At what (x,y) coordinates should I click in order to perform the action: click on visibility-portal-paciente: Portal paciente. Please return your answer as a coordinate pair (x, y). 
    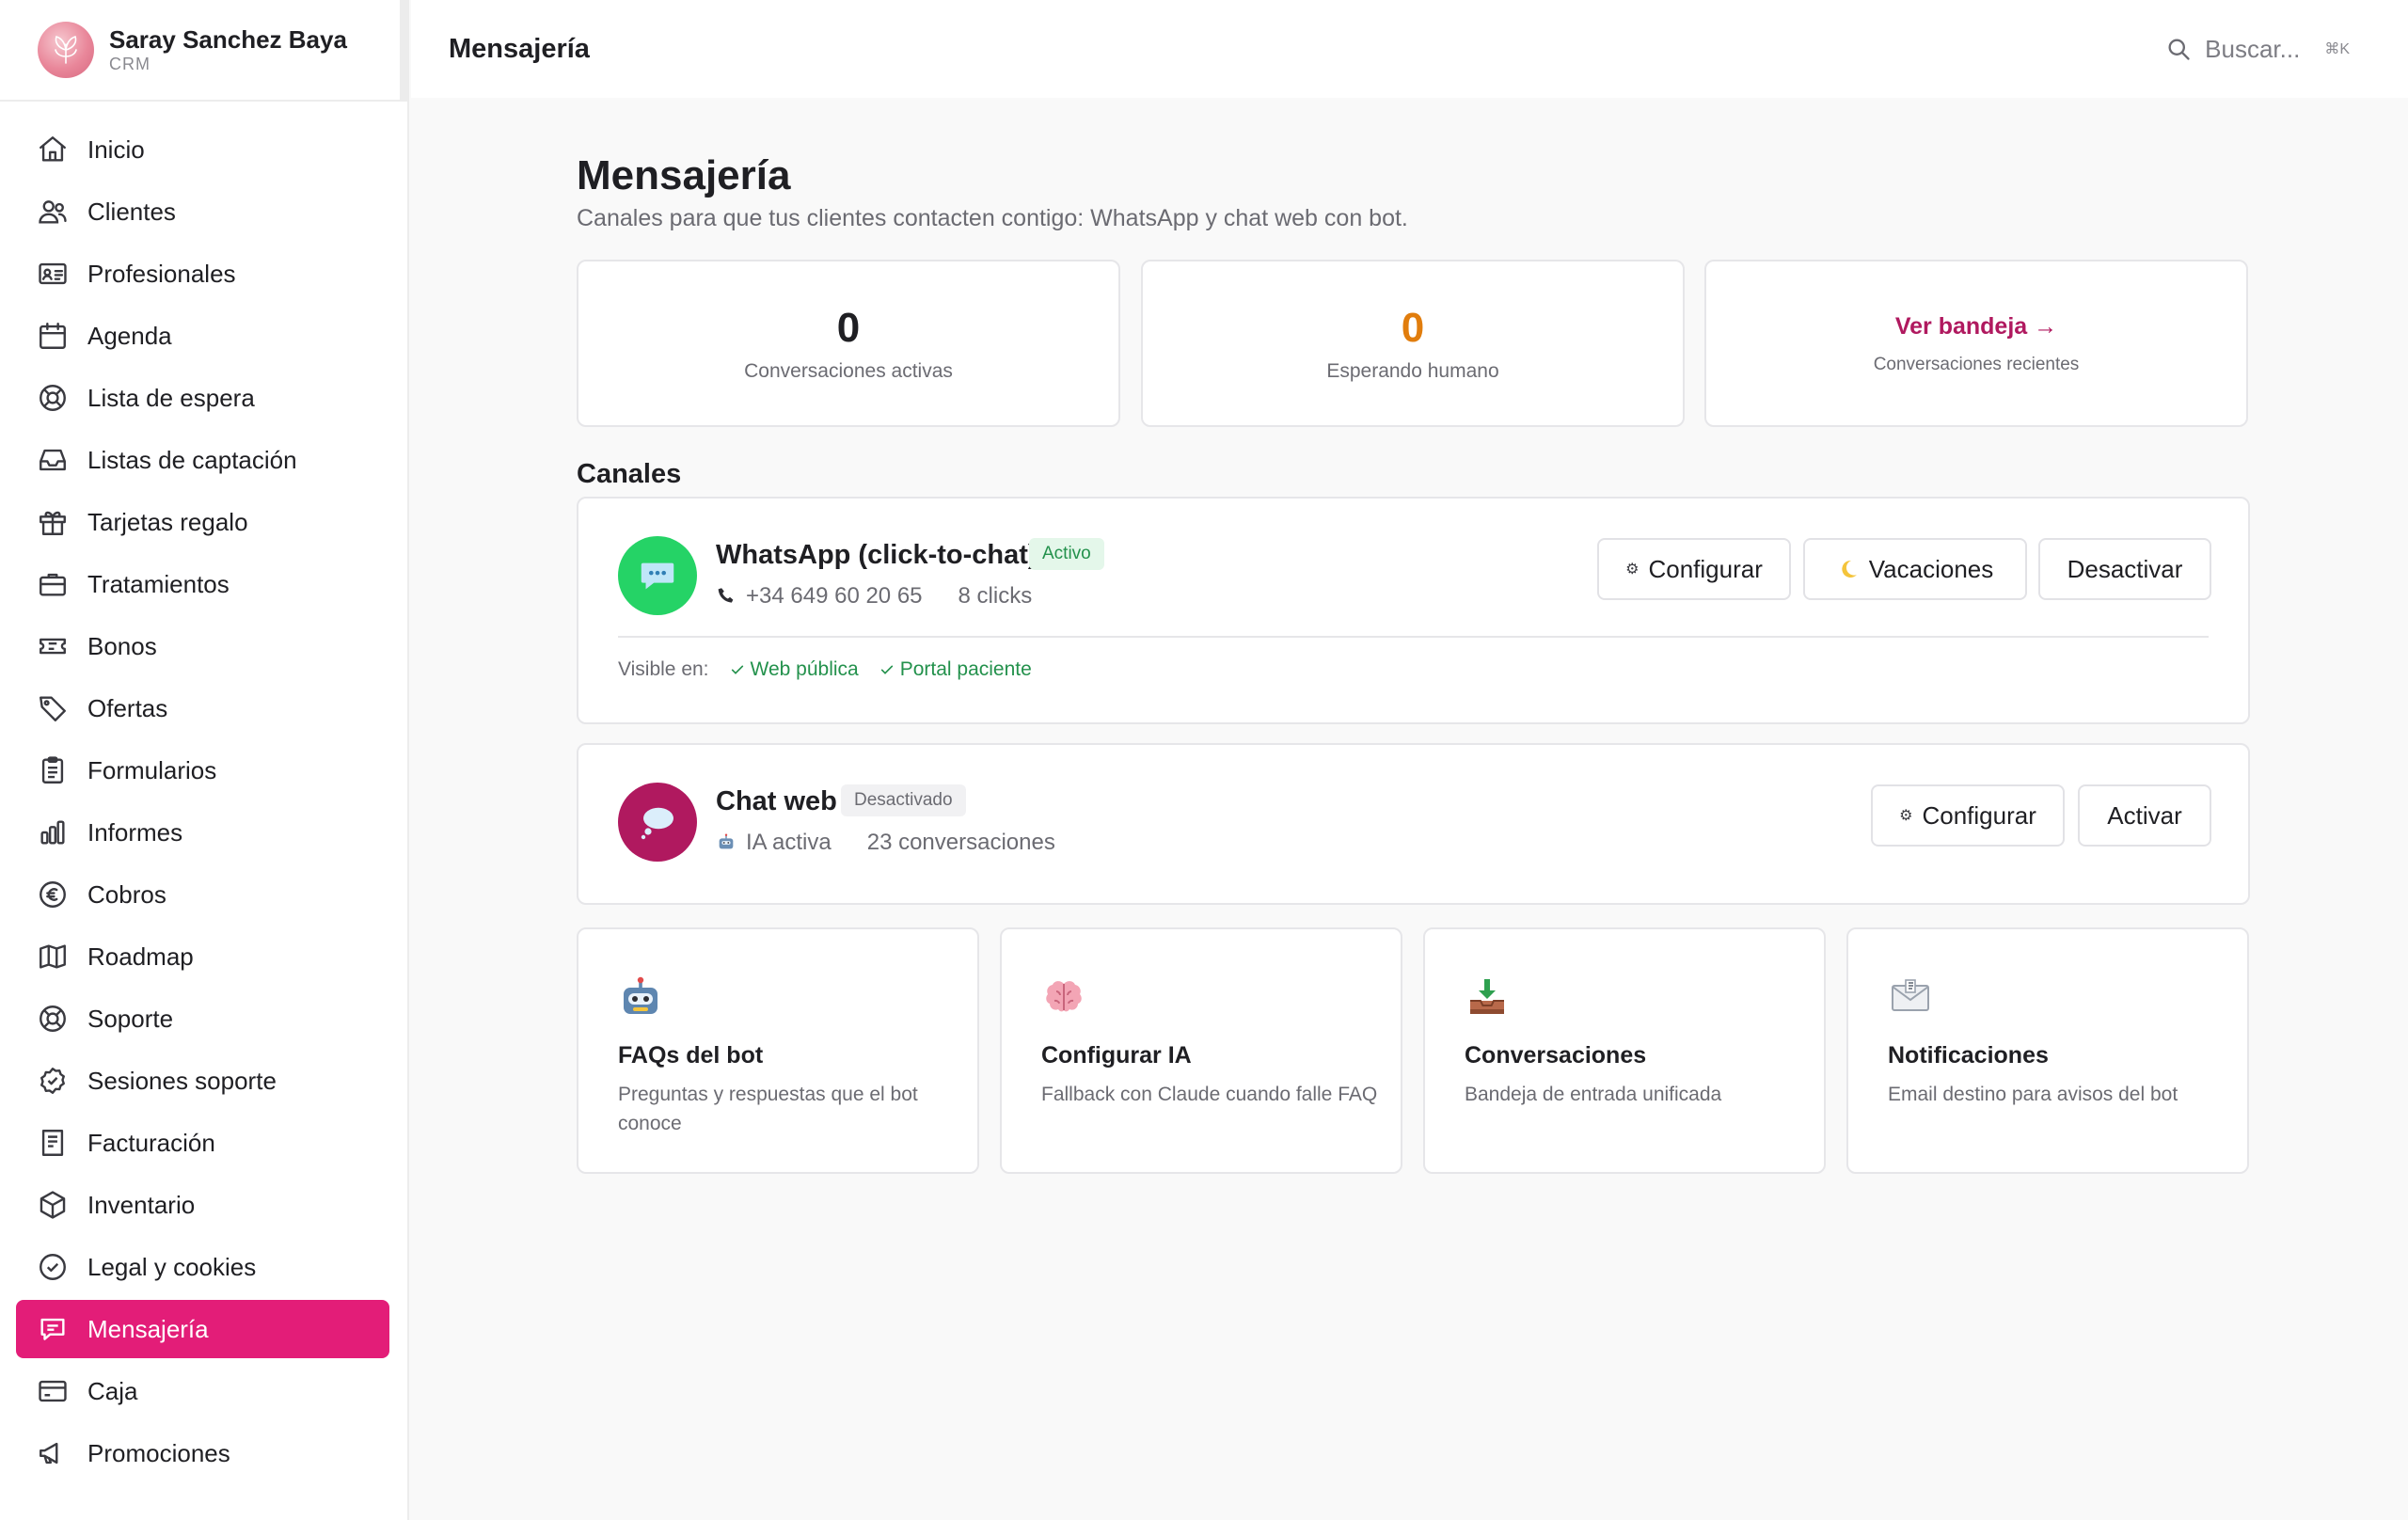
    Looking at the image, I should click on (956, 669).